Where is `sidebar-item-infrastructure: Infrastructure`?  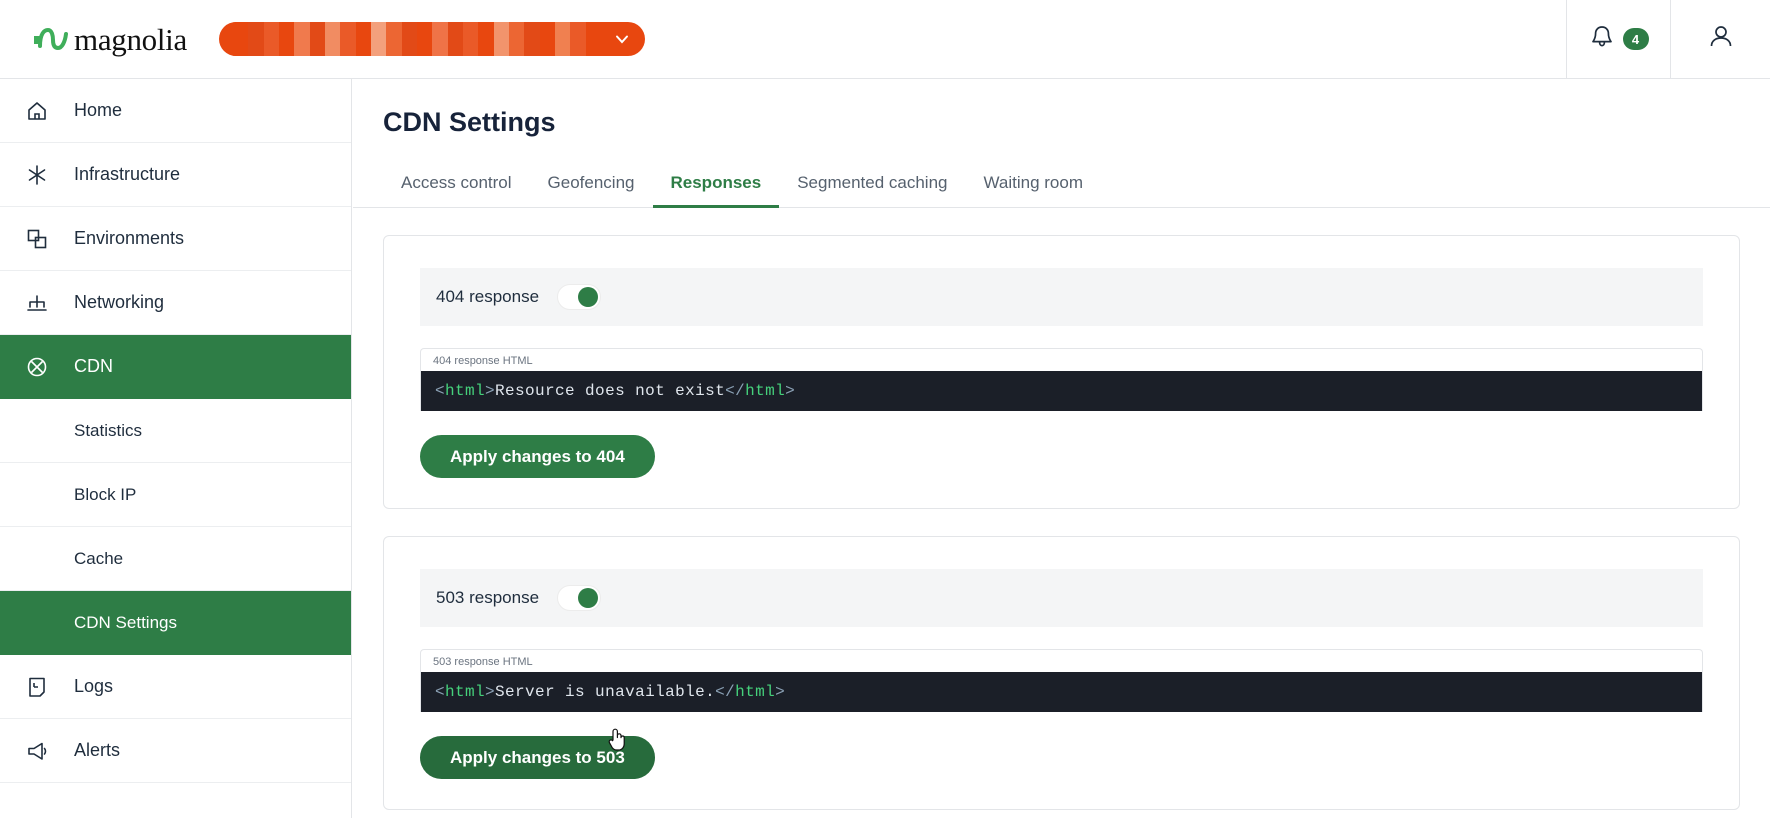
sidebar-item-infrastructure: Infrastructure is located at coordinates (175, 175).